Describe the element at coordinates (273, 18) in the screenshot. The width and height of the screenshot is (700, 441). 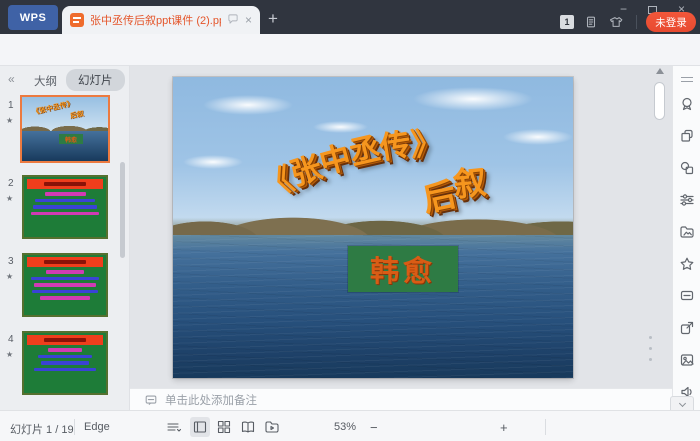
I see `new-tab-button: +` at that location.